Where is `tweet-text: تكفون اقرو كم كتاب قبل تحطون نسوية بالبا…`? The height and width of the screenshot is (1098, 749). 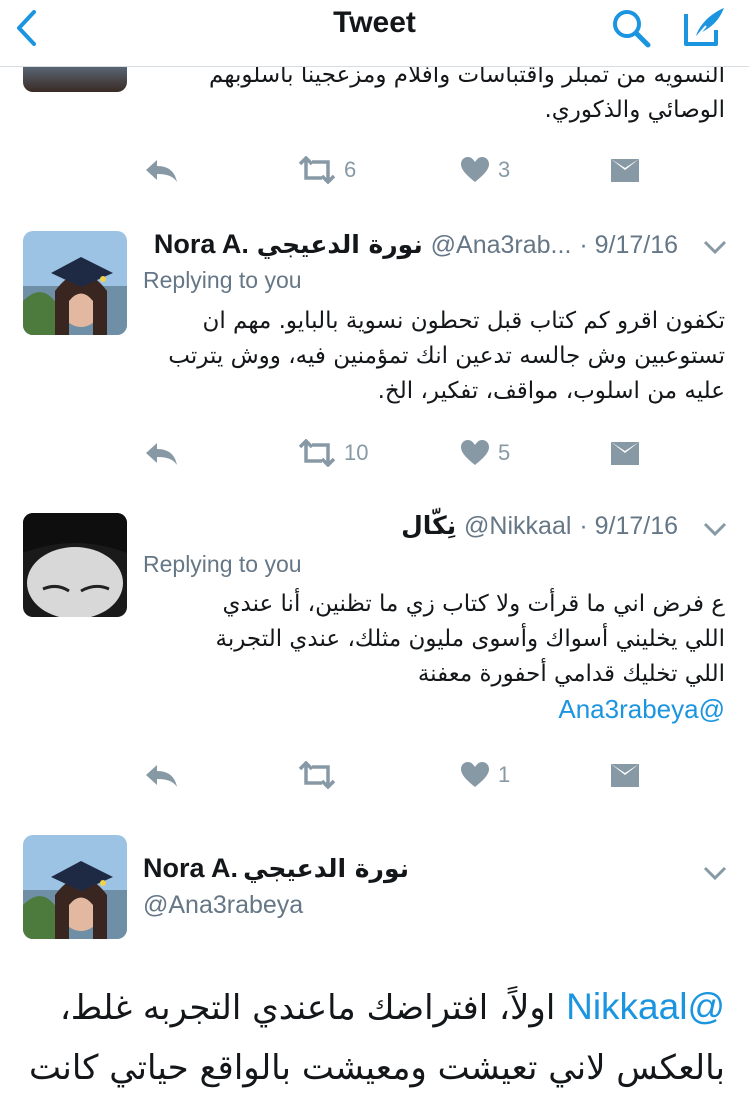
tweet-text: تكفون اقرو كم كتاب قبل تحطون نسوية بالبا… is located at coordinates (434, 356).